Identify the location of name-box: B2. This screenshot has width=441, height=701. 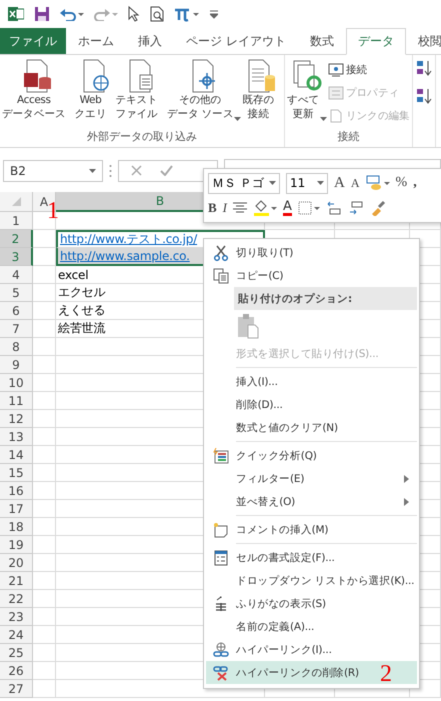
(53, 171).